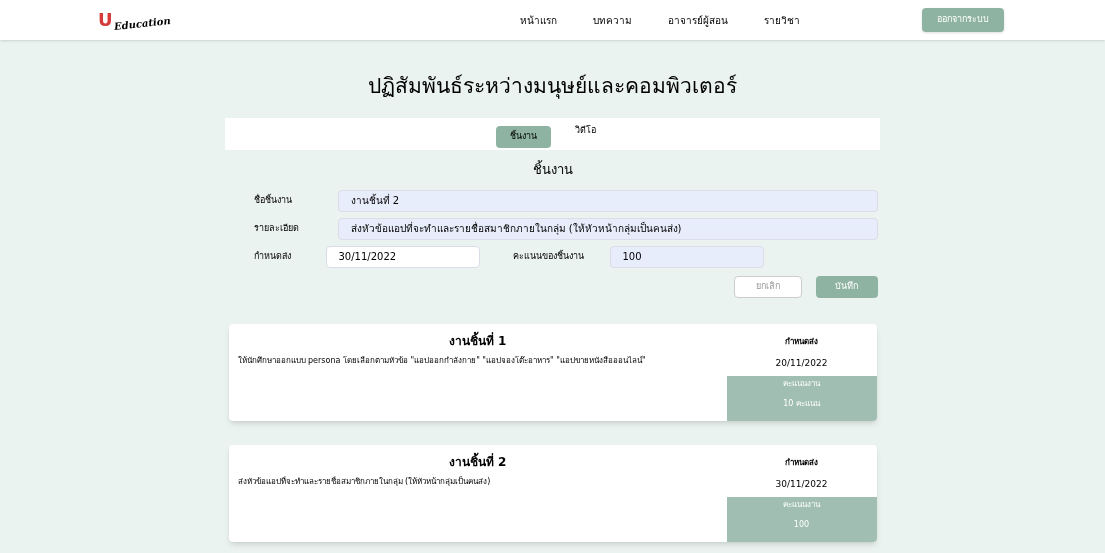 The width and height of the screenshot is (1105, 553). I want to click on field-label: ชื่อชิ้นงาน, so click(272, 200).